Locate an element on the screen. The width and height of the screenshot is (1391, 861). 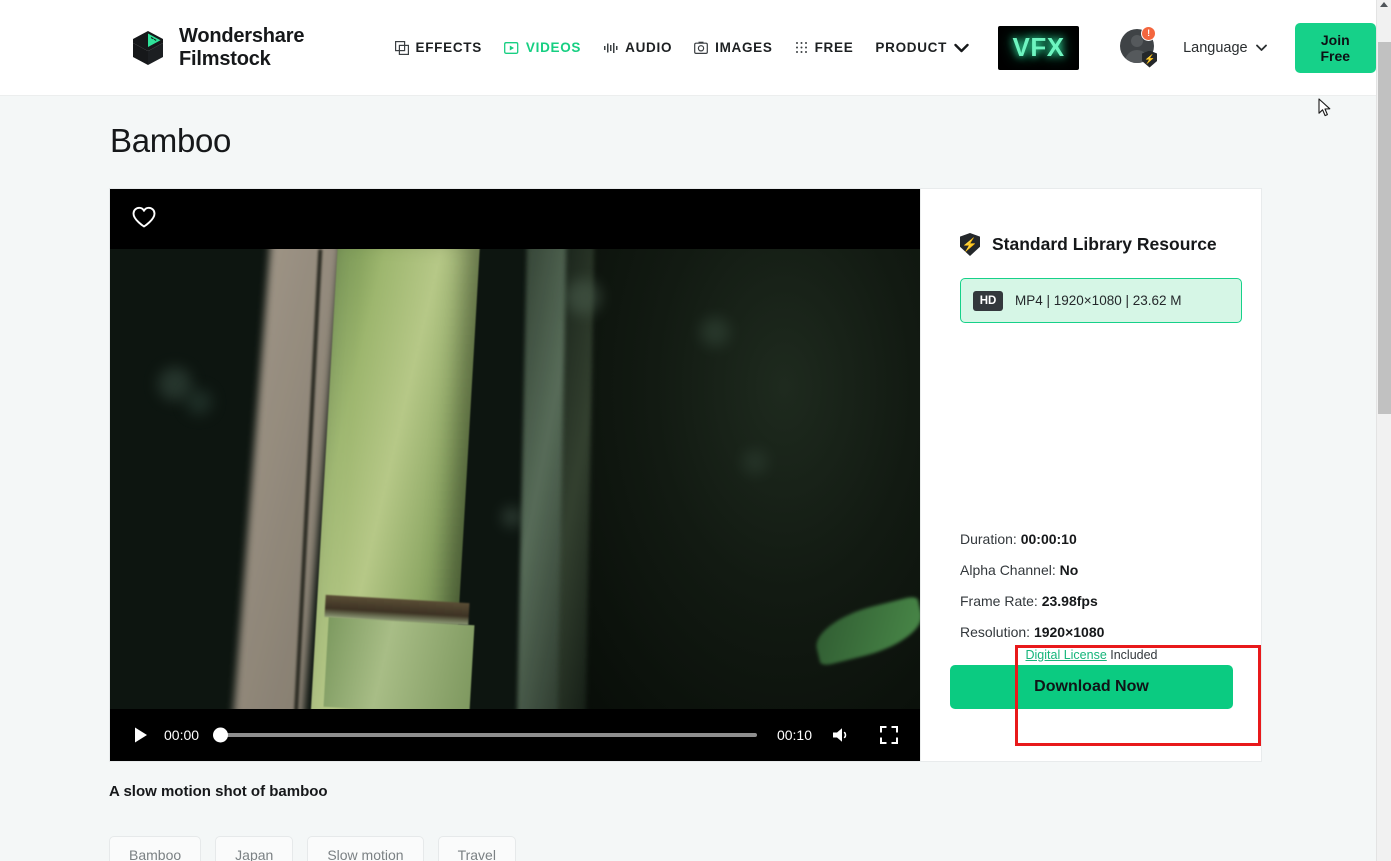
brand-name: Wondershare Filmstock is located at coordinates (242, 47).